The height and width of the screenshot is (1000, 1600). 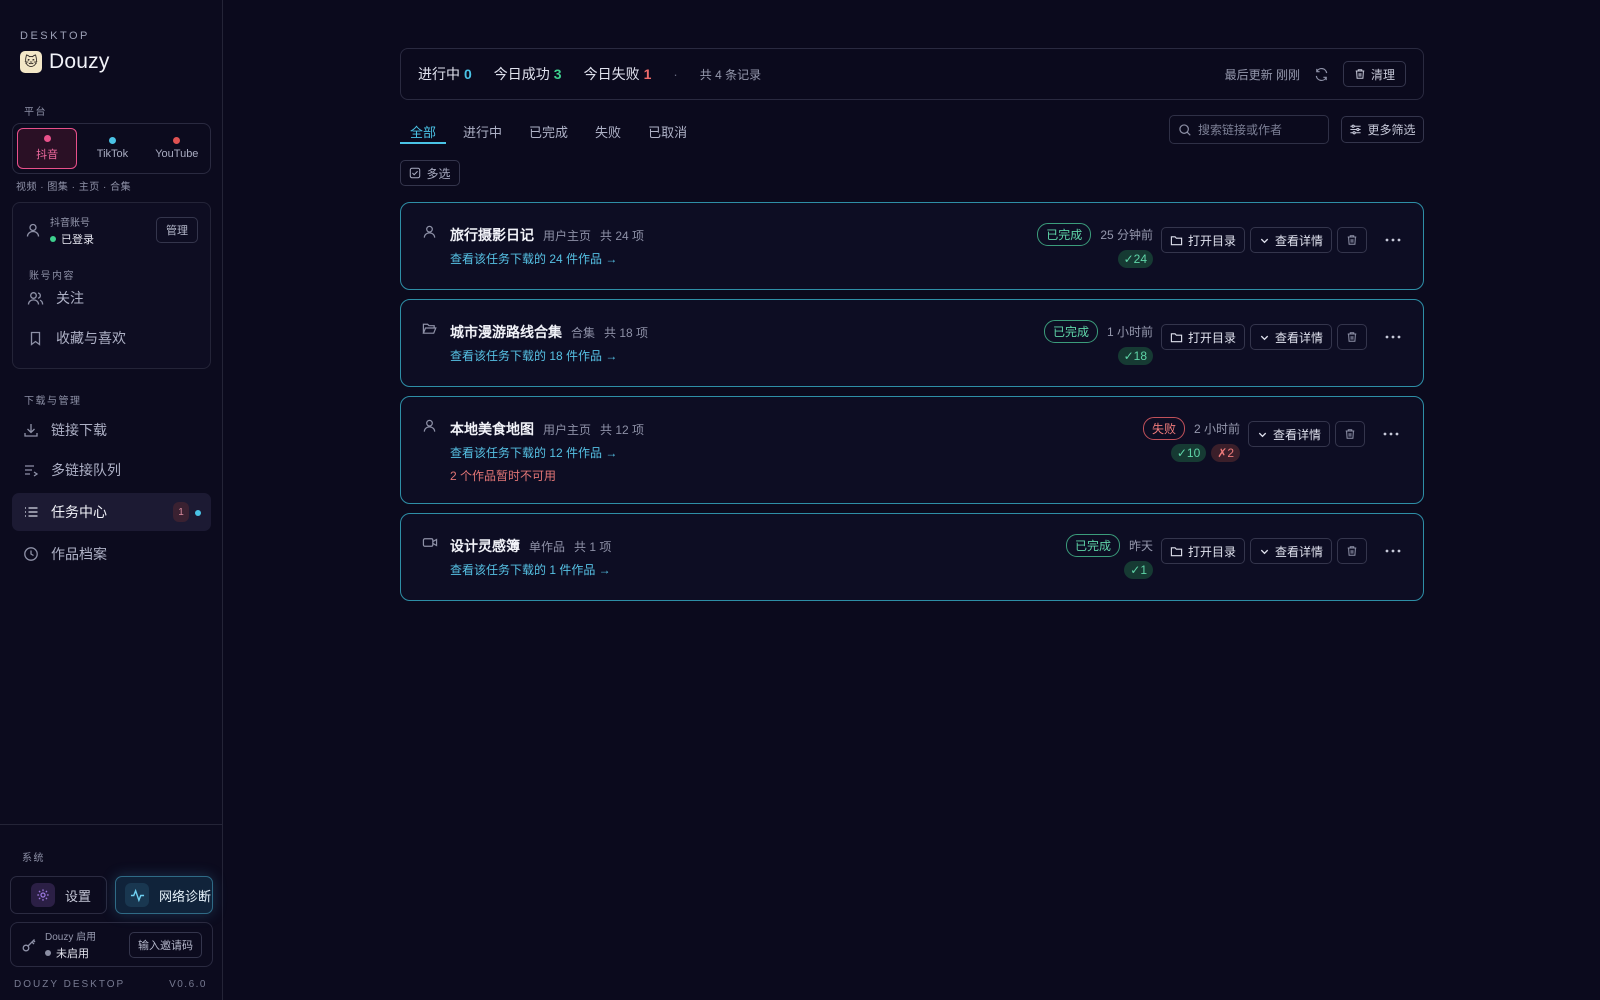 I want to click on gear-icon, so click(x=43, y=895).